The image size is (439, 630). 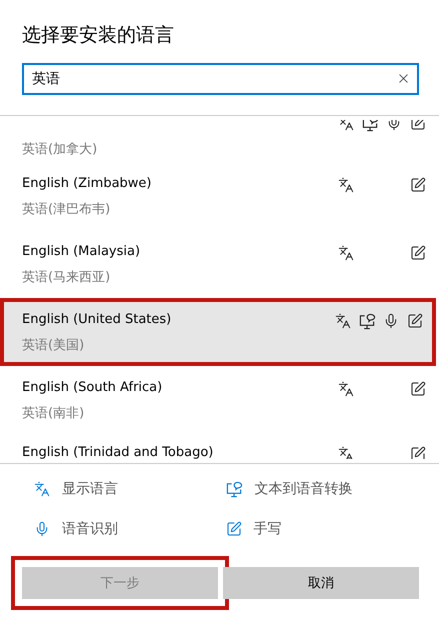 What do you see at coordinates (97, 319) in the screenshot?
I see `language-name: English (United States)` at bounding box center [97, 319].